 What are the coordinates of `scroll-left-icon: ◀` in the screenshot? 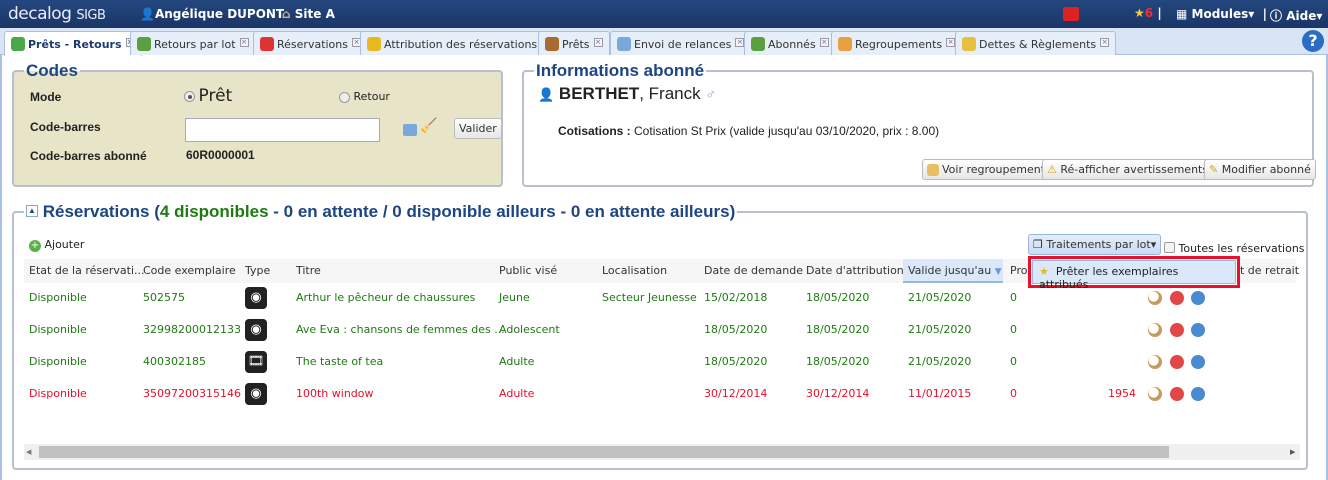 It's located at (28, 452).